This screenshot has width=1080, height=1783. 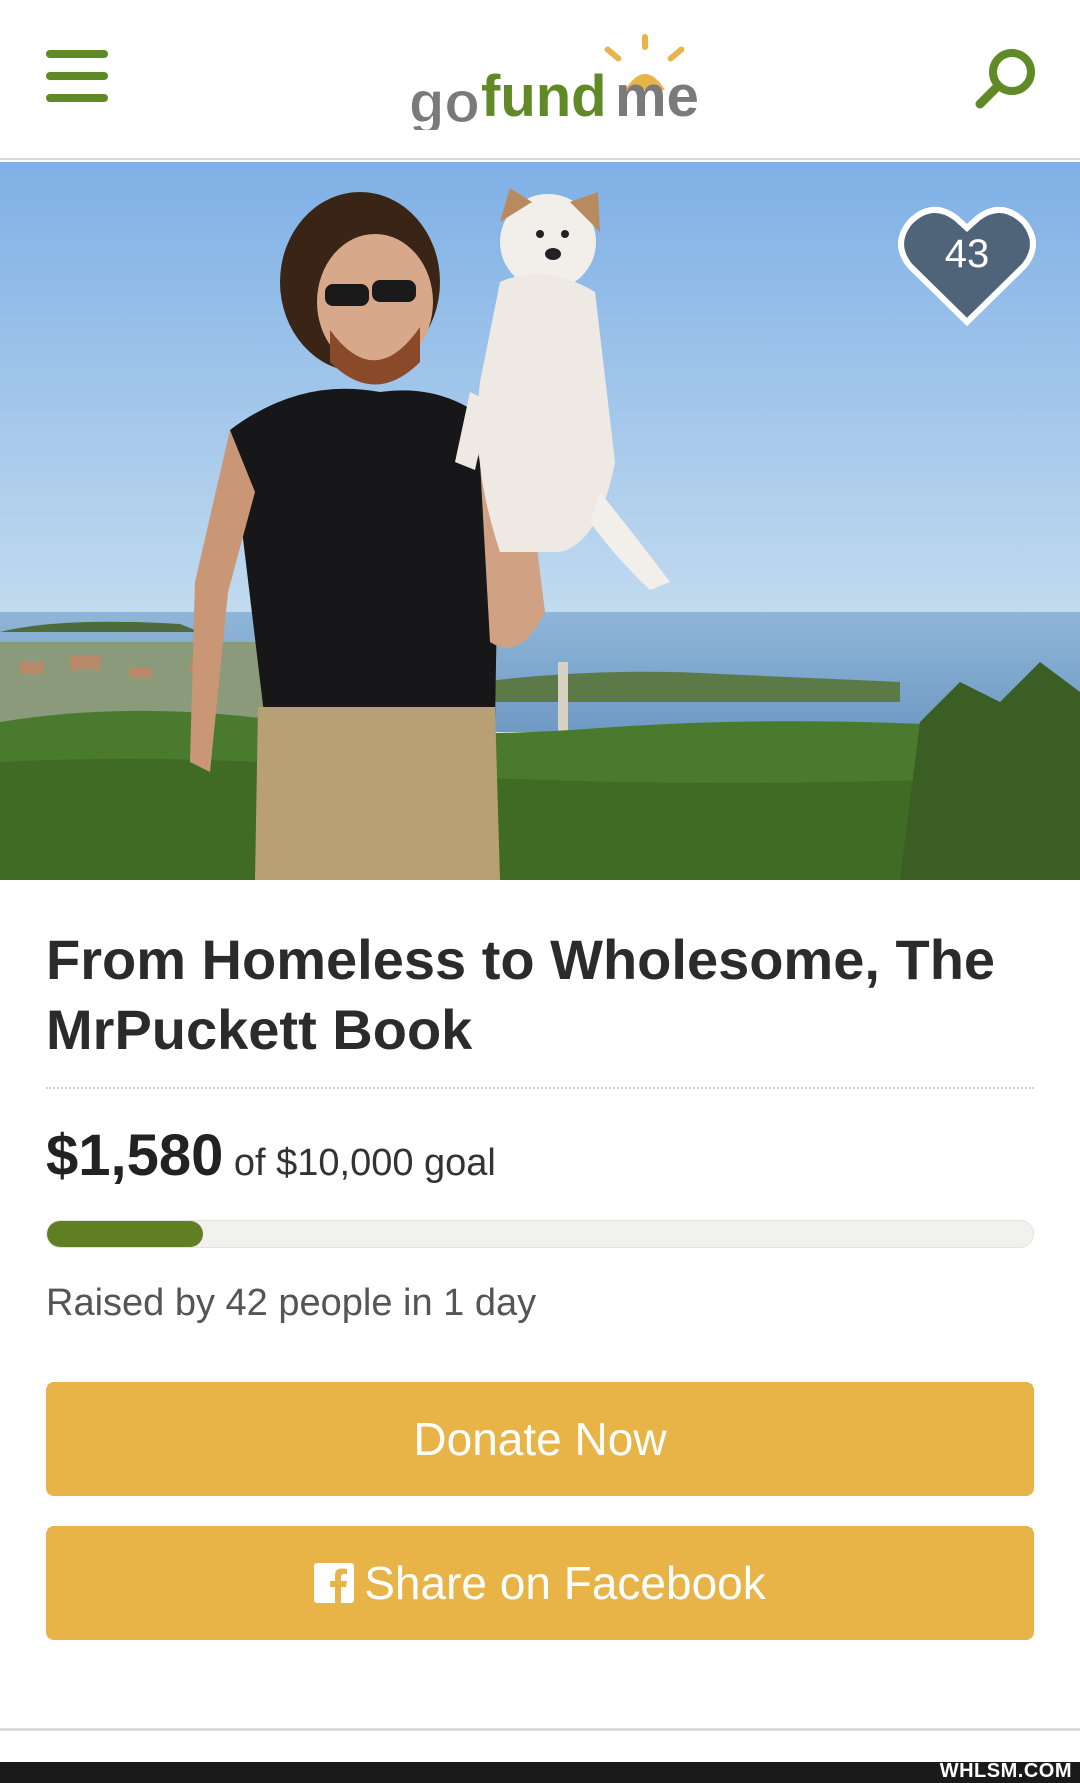 What do you see at coordinates (135, 1155) in the screenshot?
I see `amount-raised: $1,580` at bounding box center [135, 1155].